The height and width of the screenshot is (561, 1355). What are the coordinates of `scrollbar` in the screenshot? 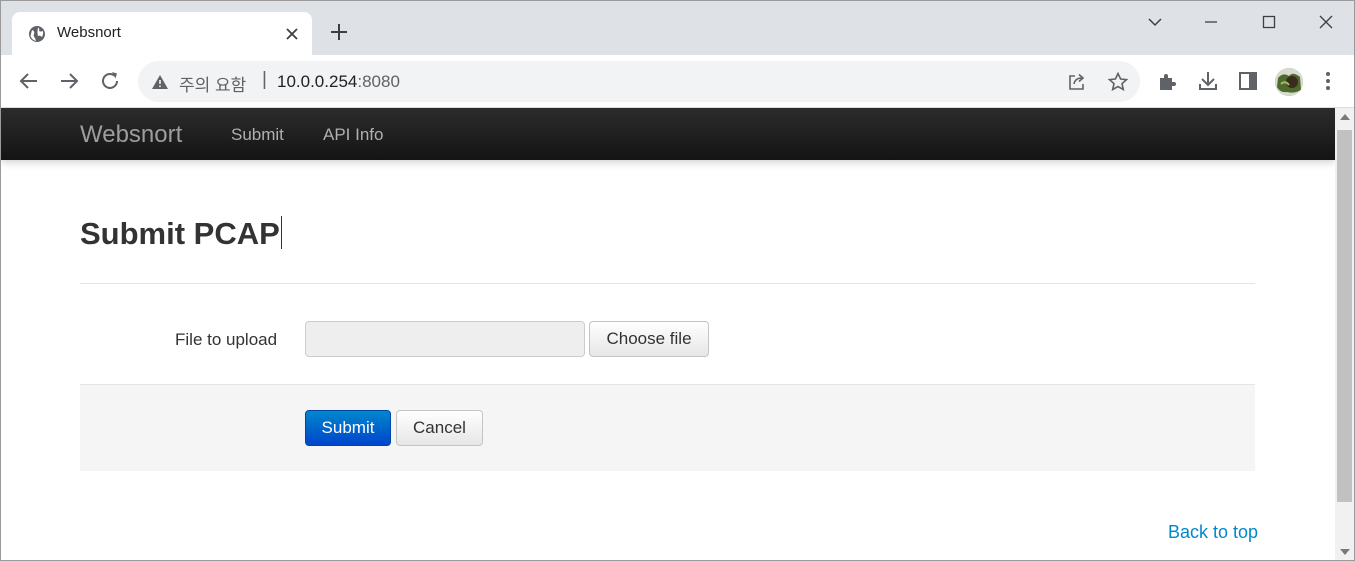 It's located at (1344, 334).